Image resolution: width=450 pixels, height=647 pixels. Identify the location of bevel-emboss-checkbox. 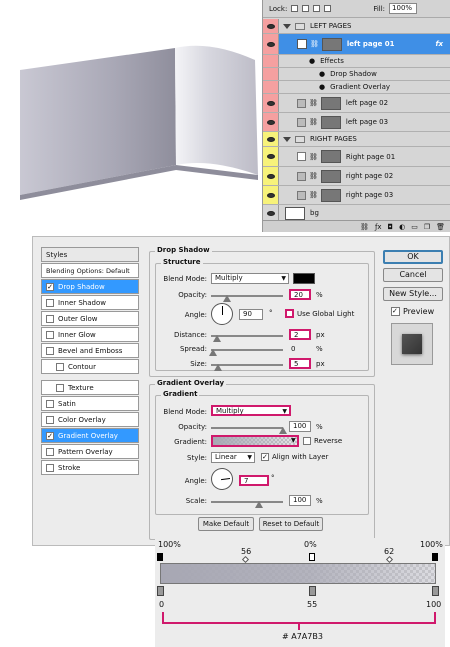
(50, 350).